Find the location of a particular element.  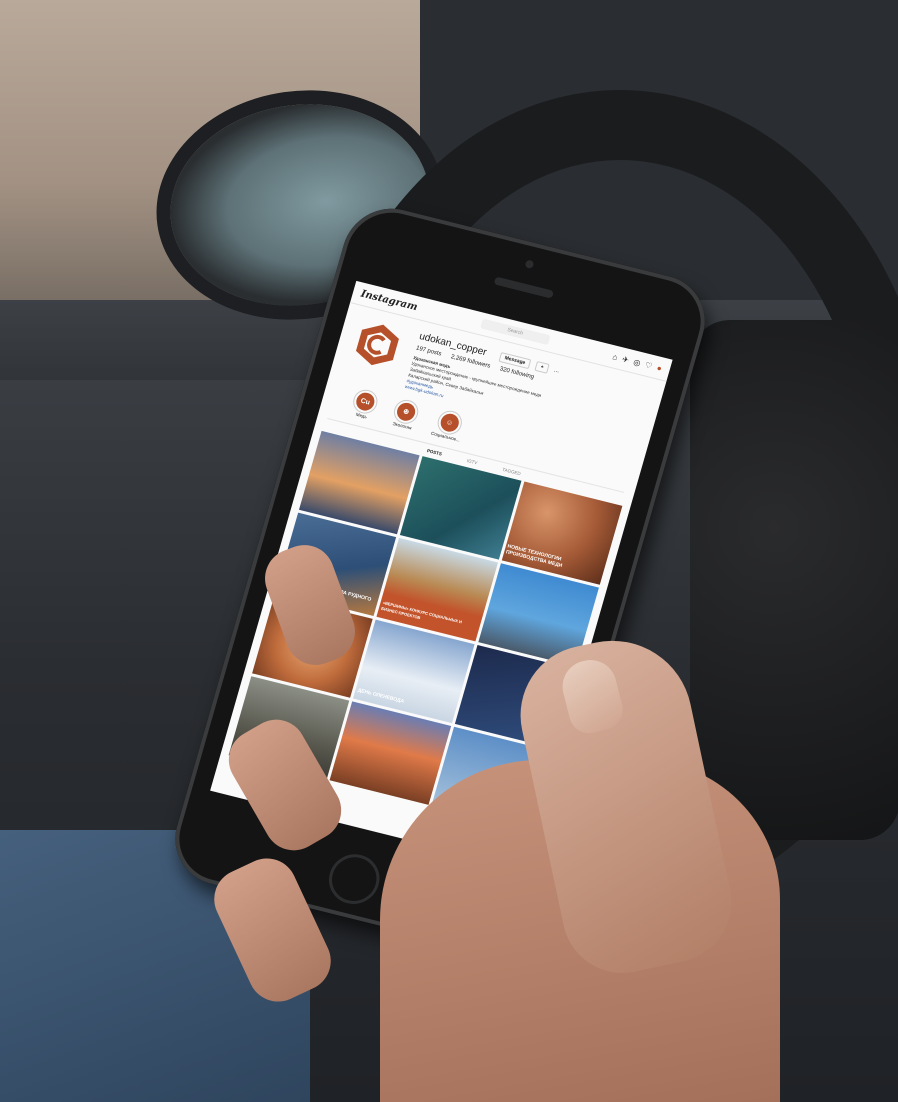

direct-icon: ✈ is located at coordinates (625, 359).